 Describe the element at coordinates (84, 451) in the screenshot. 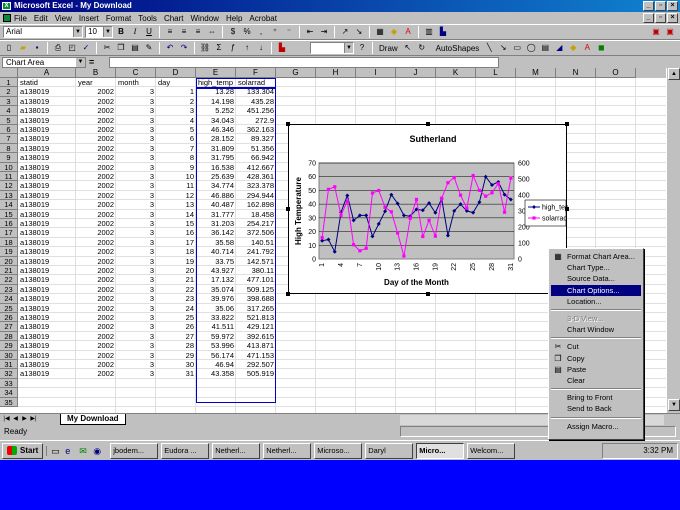

I see `outlook-icon: ✉` at that location.